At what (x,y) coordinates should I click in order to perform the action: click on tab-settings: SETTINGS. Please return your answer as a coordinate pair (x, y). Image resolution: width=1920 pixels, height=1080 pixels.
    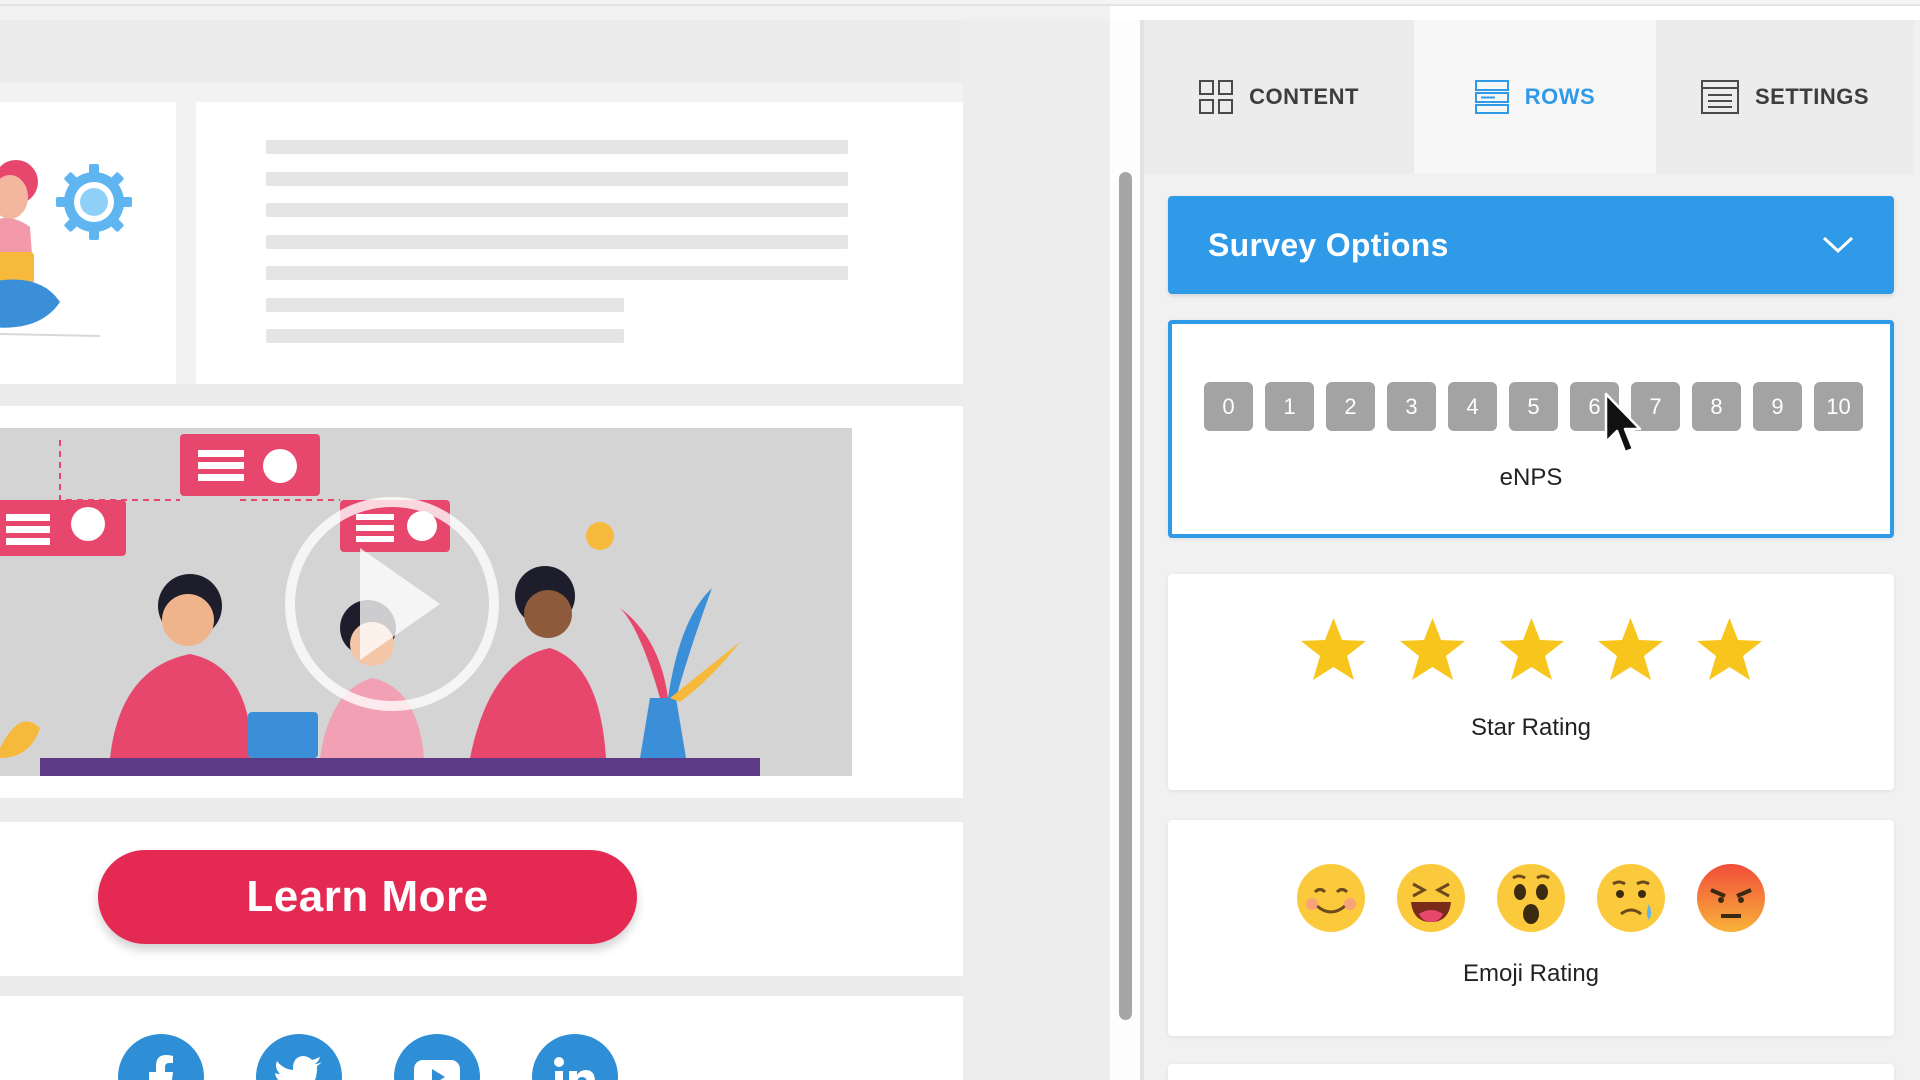
    Looking at the image, I should click on (1785, 97).